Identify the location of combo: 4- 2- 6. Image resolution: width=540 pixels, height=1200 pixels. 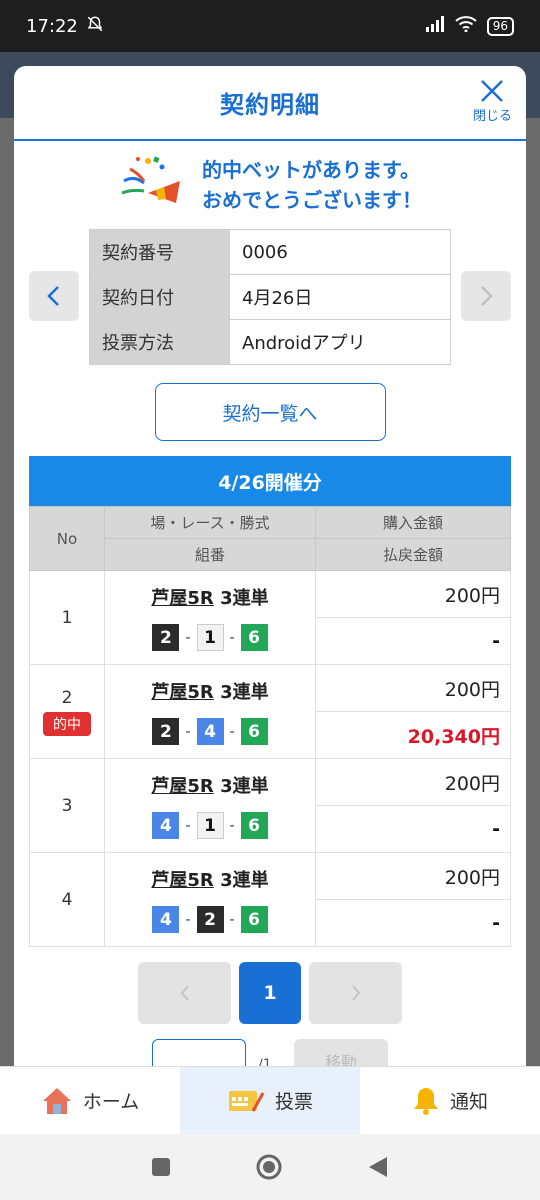
(210, 919).